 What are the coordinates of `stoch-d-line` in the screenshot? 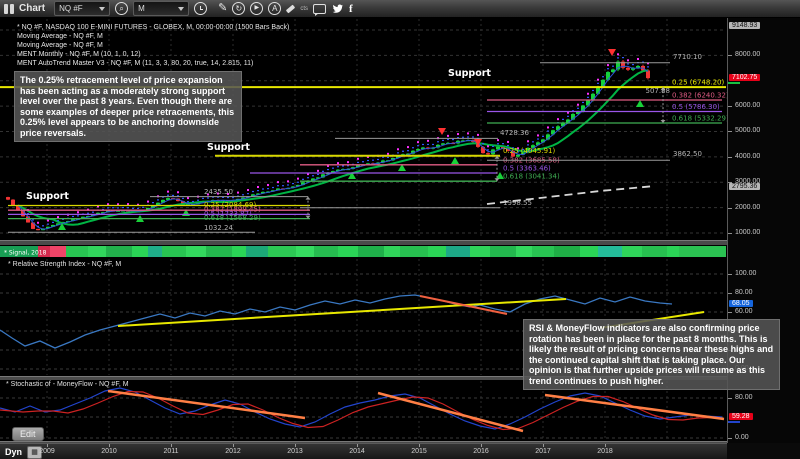 It's located at (361, 410).